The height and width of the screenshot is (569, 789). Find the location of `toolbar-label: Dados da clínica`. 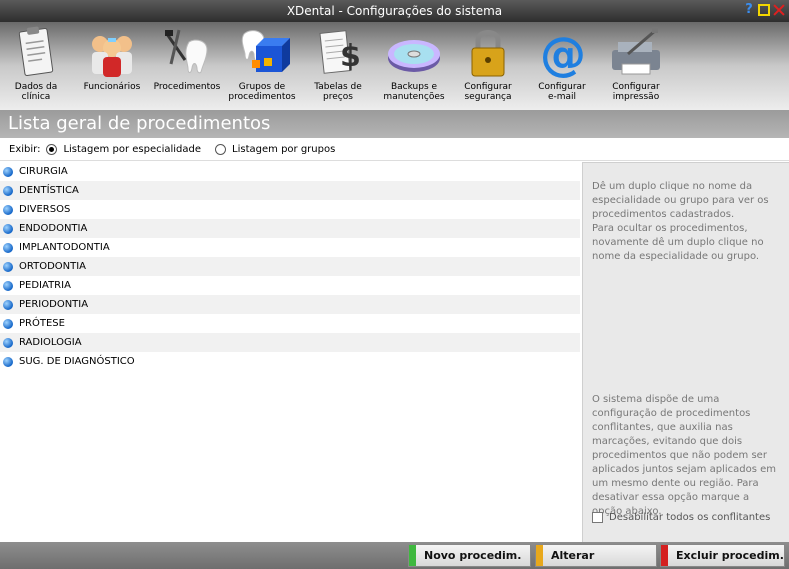

toolbar-label: Dados da clínica is located at coordinates (36, 92).